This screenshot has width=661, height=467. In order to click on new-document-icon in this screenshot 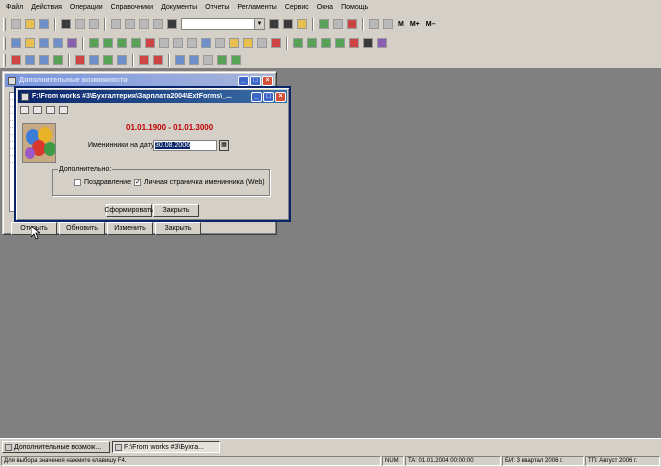, I will do `click(16, 24)`.